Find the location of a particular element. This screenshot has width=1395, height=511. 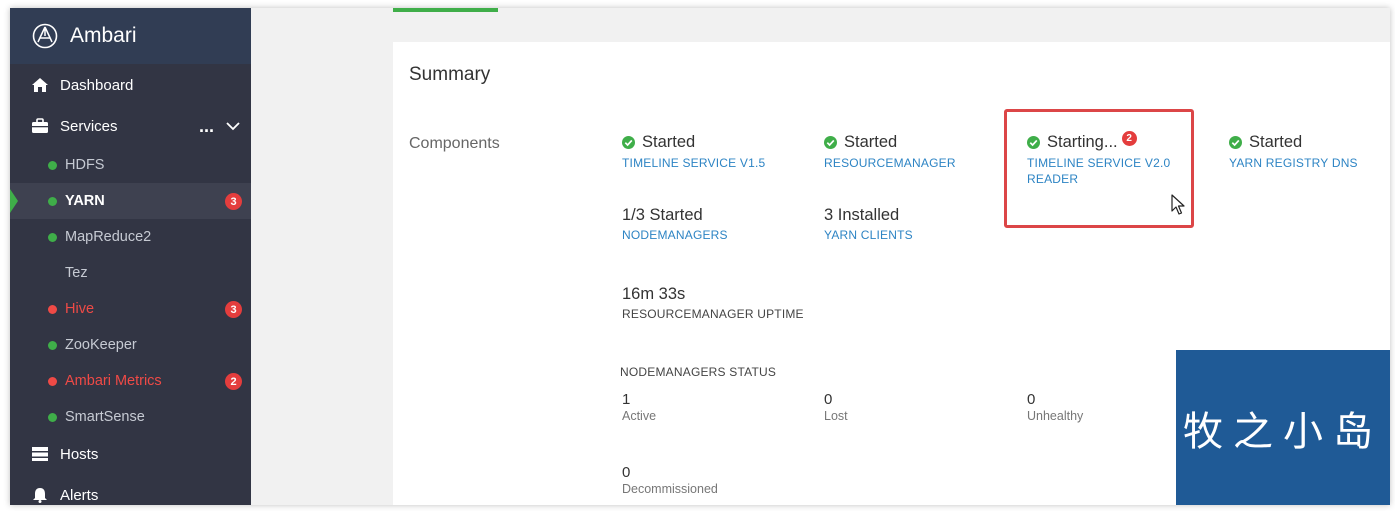

alert-count-badge: 2 is located at coordinates (233, 381).